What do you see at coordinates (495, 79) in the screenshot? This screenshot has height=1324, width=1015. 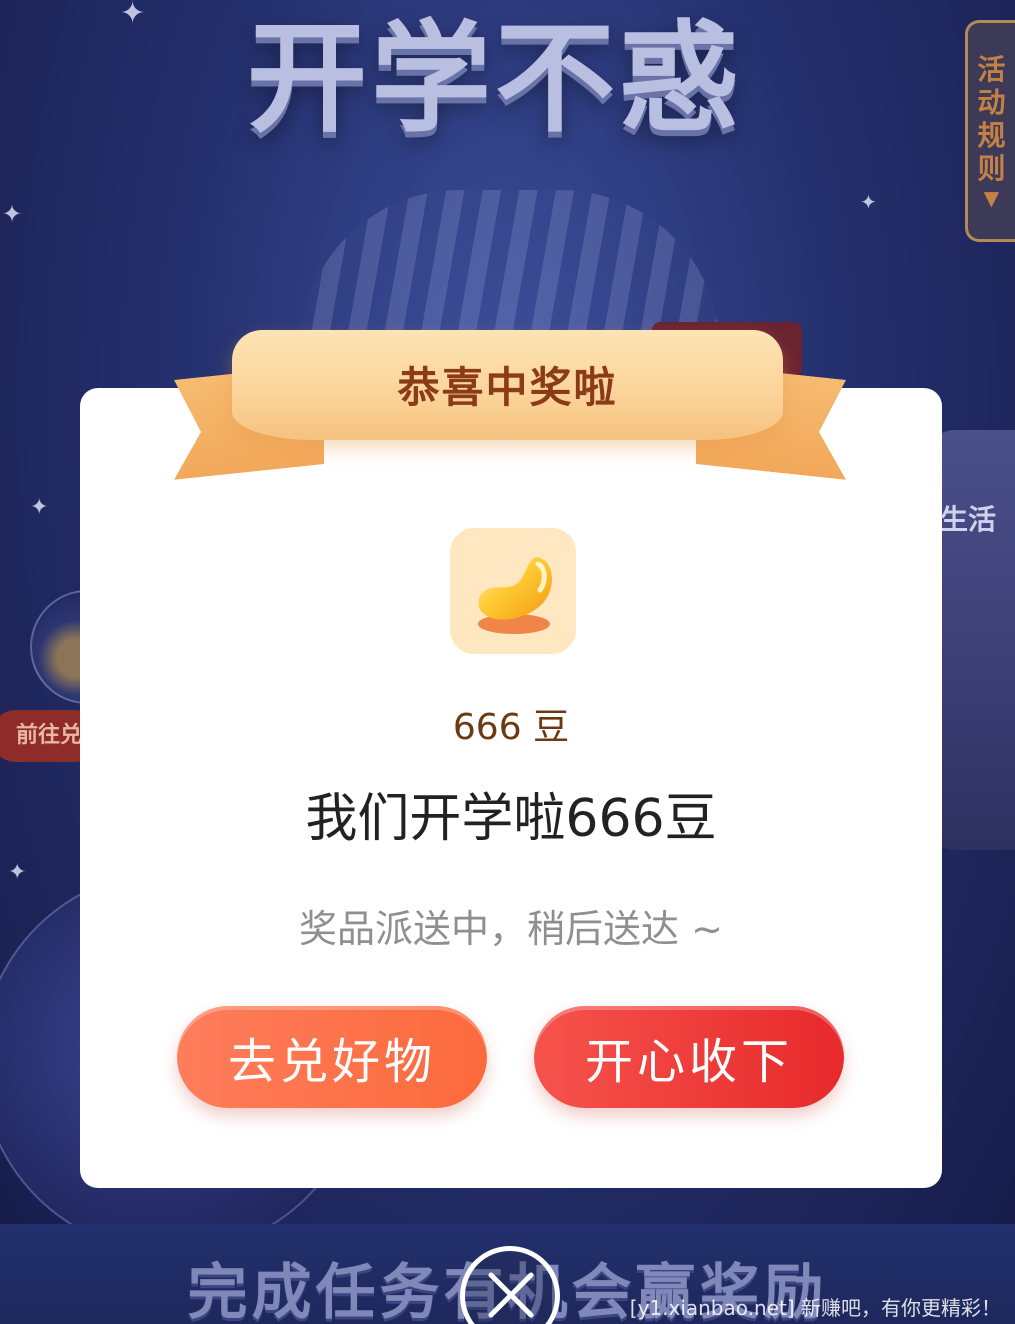 I see `event-title-text: 开学不惑` at bounding box center [495, 79].